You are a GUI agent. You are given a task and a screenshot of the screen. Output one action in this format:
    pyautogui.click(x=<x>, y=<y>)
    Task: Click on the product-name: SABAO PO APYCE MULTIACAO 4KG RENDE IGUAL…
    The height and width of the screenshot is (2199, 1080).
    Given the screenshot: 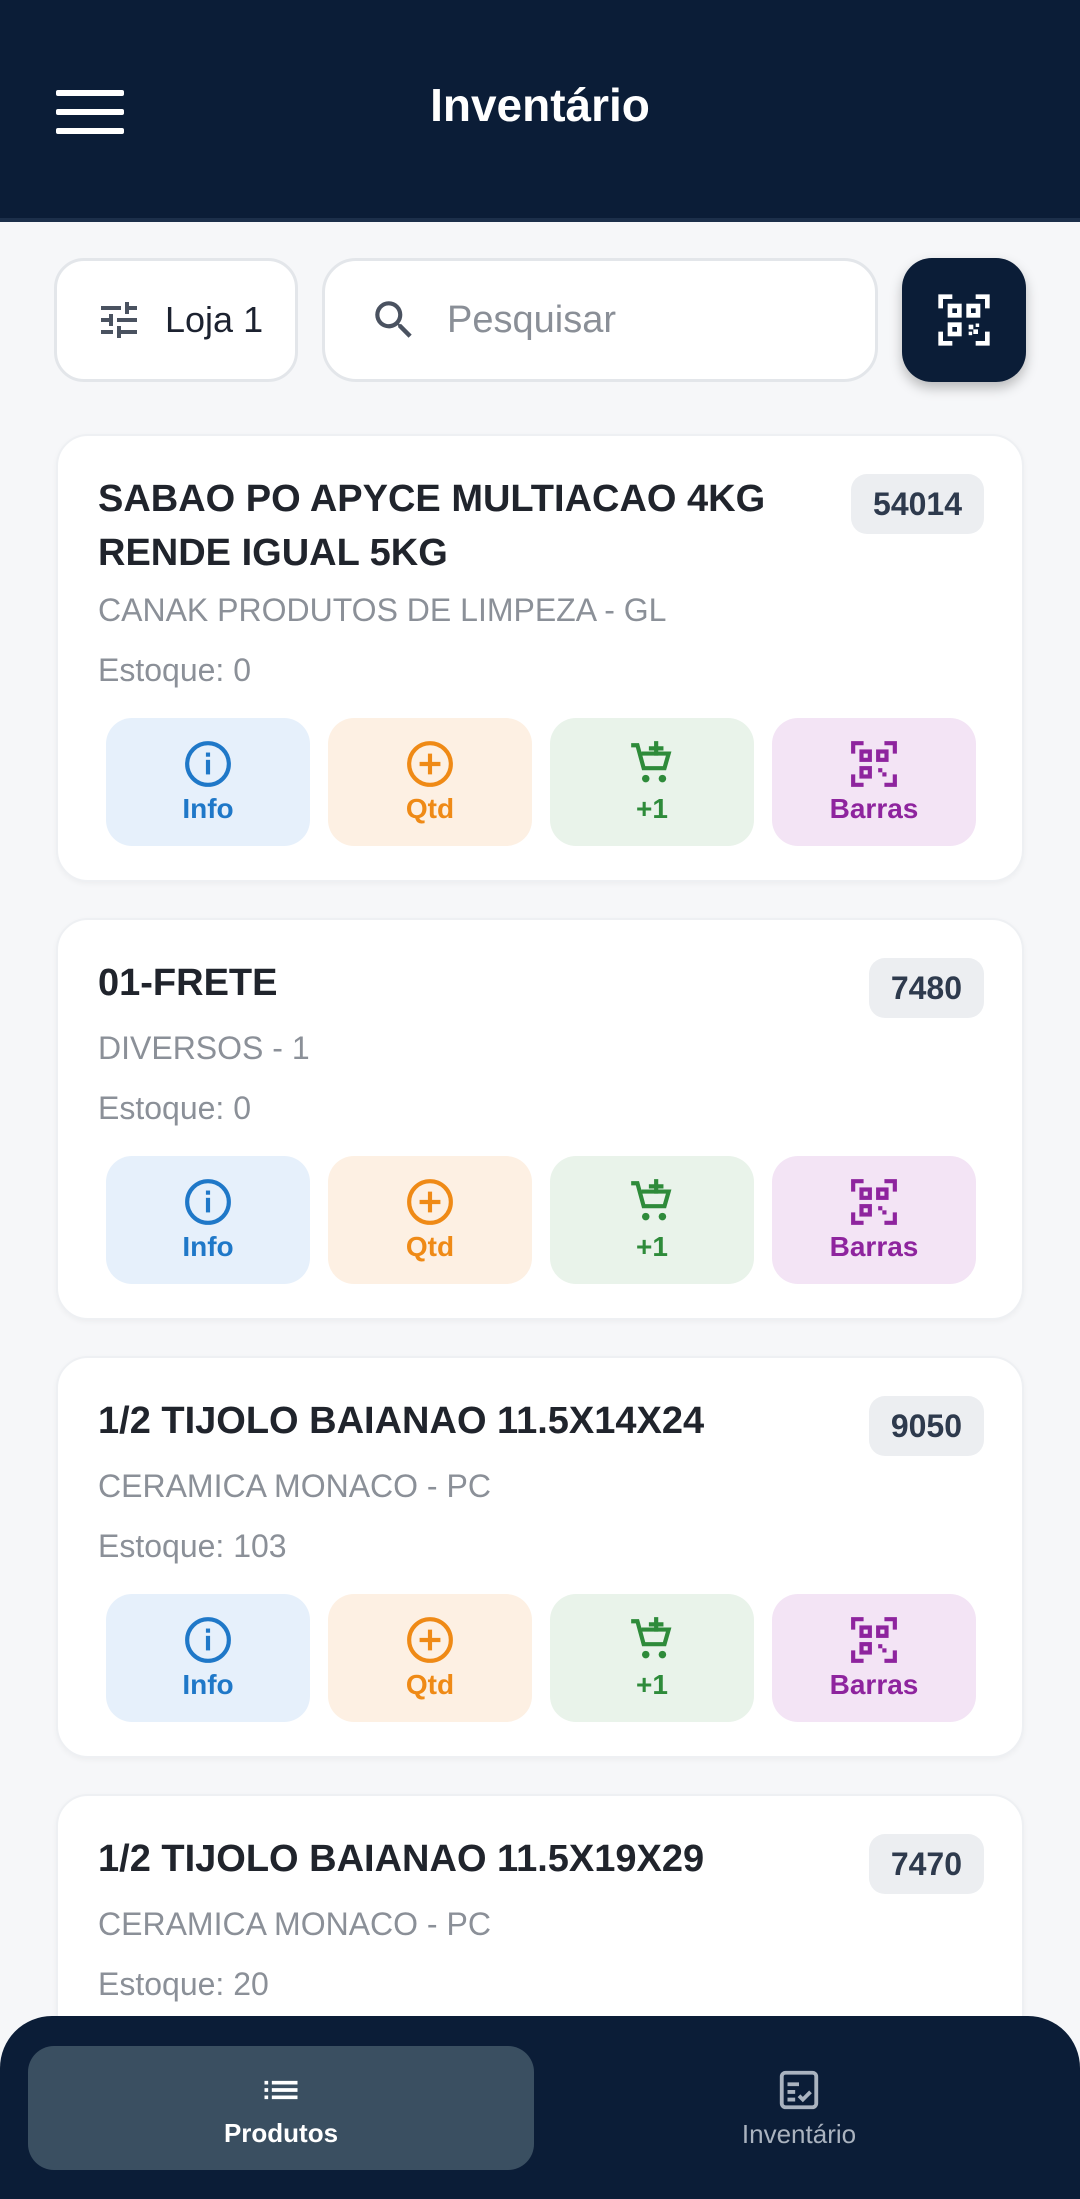 What is the action you would take?
    pyautogui.click(x=432, y=526)
    